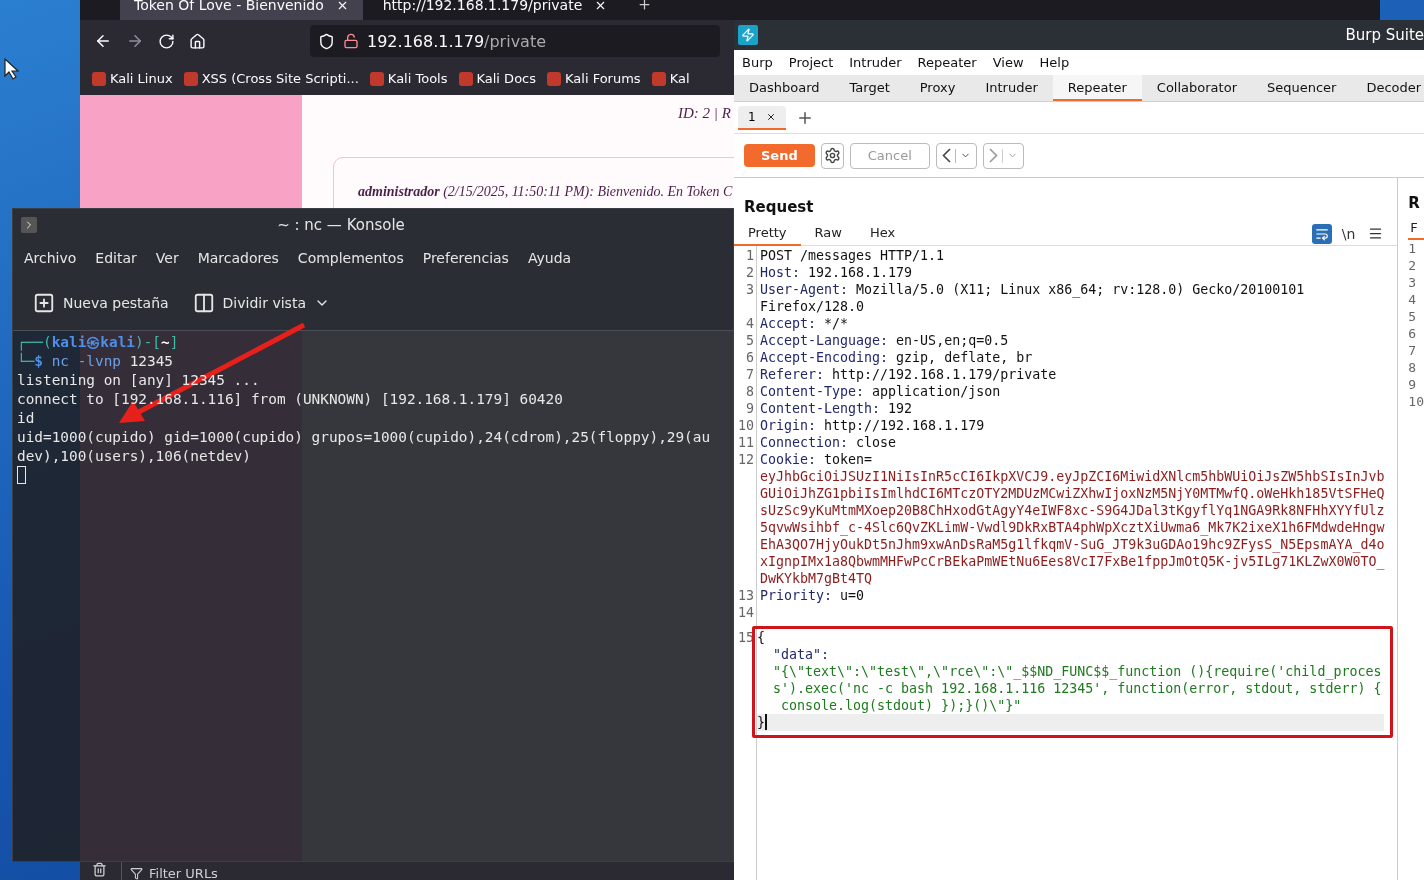  I want to click on line-number: 8, so click(1413, 367).